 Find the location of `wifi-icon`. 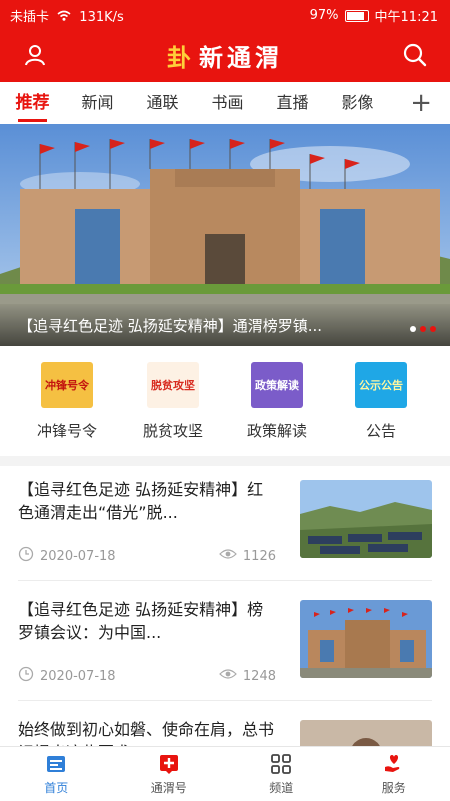

wifi-icon is located at coordinates (66, 17).